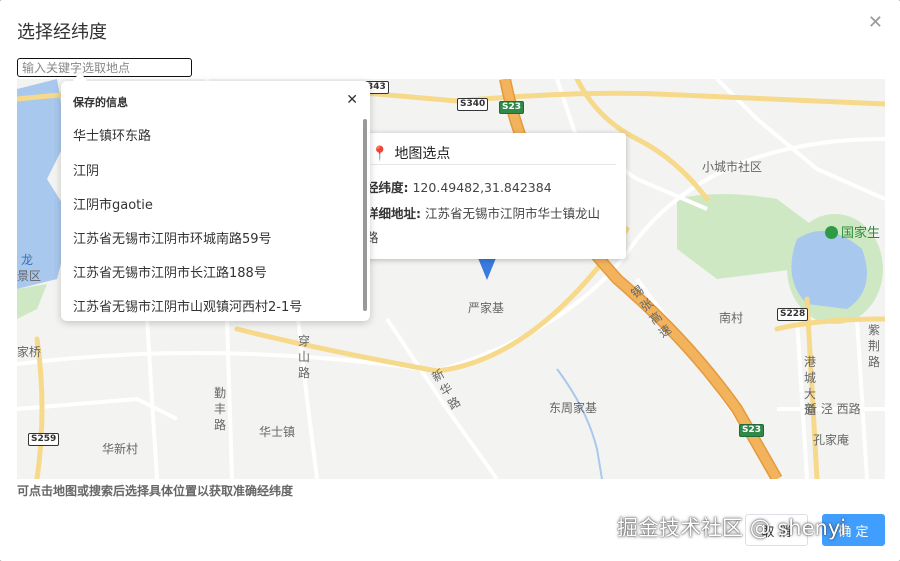  Describe the element at coordinates (29, 352) in the screenshot. I see `map-label-jiajiaqiao: 家桥` at that location.